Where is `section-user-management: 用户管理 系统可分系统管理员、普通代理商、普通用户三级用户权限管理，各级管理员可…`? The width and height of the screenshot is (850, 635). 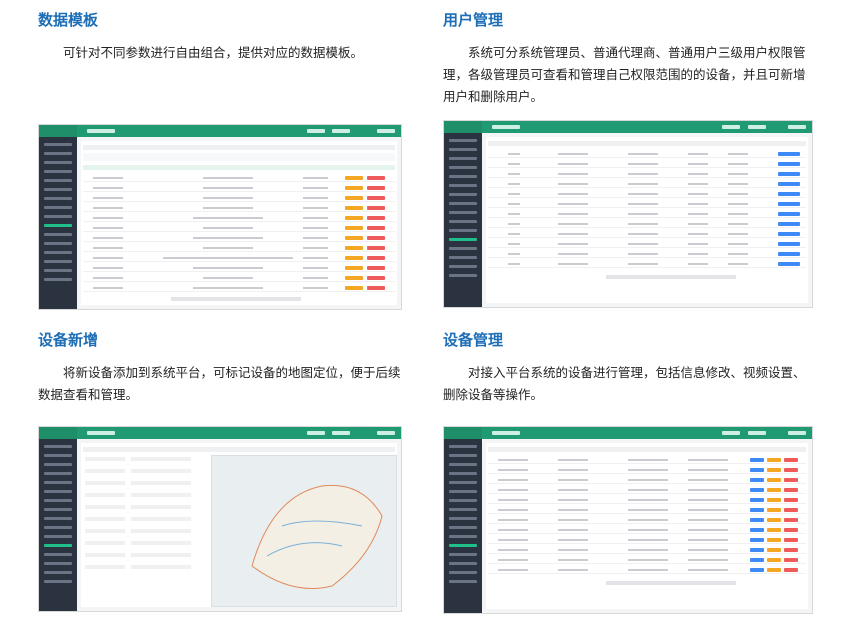
section-user-management: 用户管理 系统可分系统管理员、普通代理商、普通用户三级用户权限管理，各级管理员可… is located at coordinates (628, 59).